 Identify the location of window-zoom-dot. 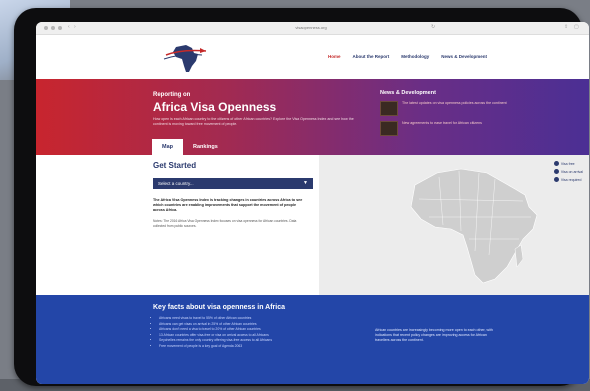
(60, 28).